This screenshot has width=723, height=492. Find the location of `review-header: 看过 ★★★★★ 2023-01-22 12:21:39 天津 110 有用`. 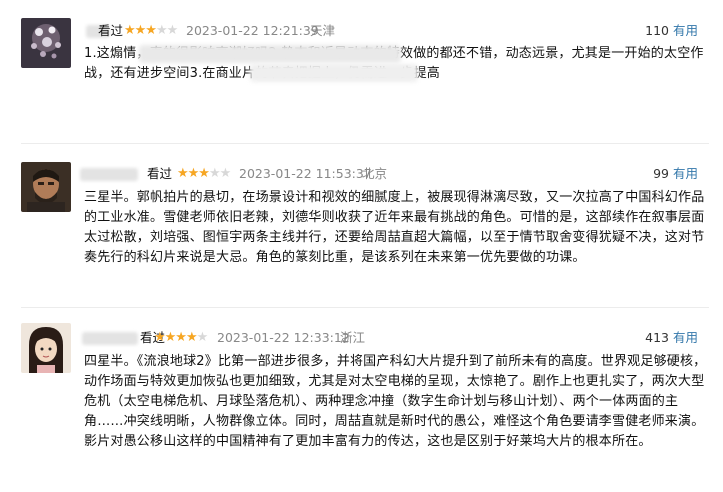

review-header: 看过 ★★★★★ 2023-01-22 12:21:39 天津 110 有用 is located at coordinates (403, 31).